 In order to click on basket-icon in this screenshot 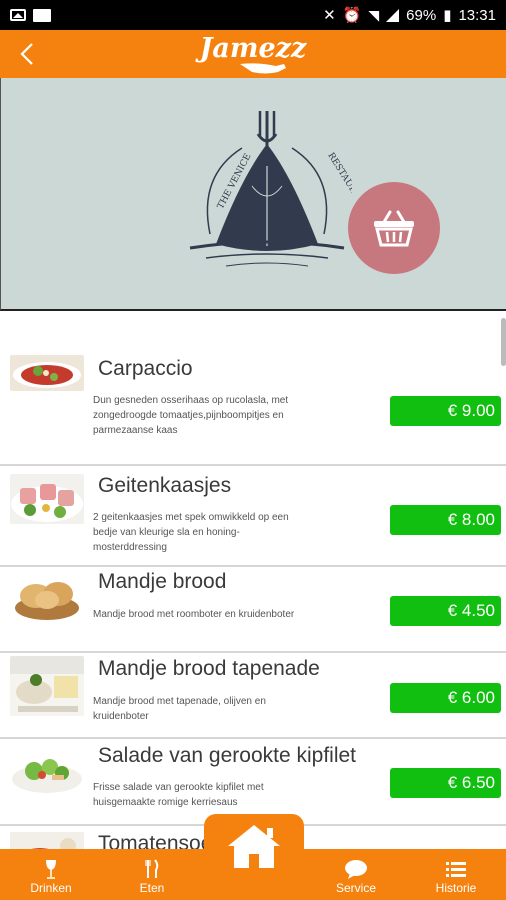, I will do `click(394, 228)`.